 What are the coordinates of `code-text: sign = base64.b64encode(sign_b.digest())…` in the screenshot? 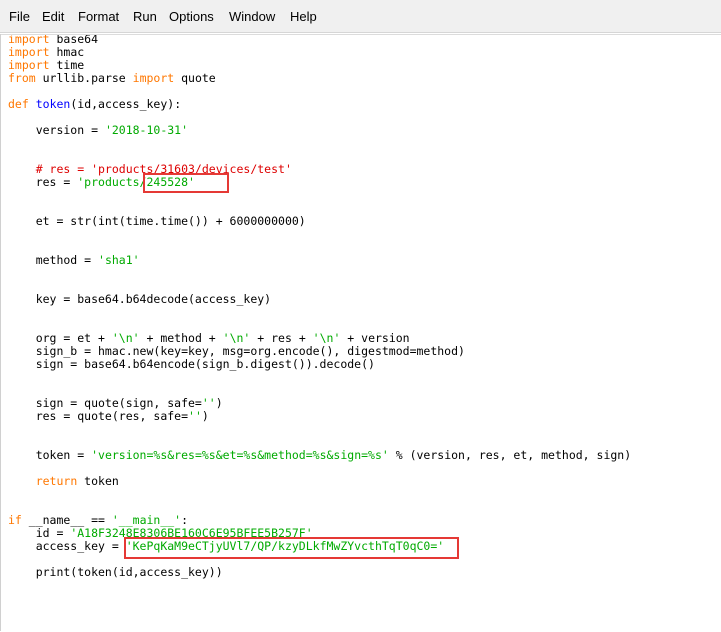 It's located at (191, 364).